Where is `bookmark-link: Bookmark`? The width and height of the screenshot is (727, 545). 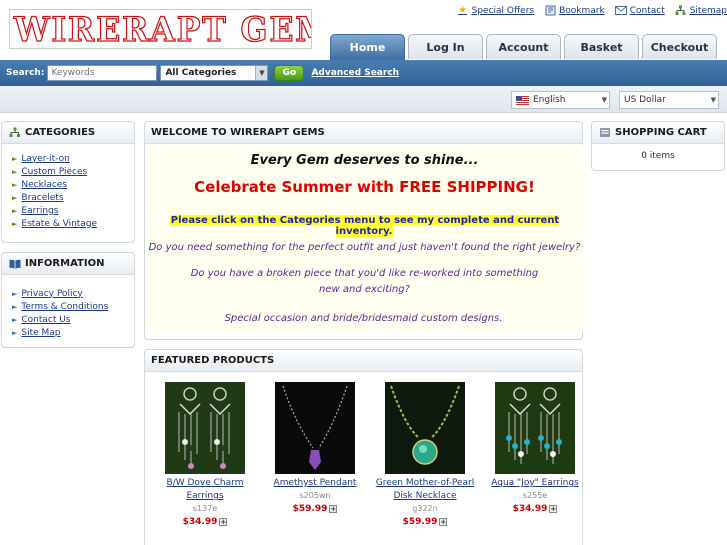
bookmark-link: Bookmark is located at coordinates (574, 10).